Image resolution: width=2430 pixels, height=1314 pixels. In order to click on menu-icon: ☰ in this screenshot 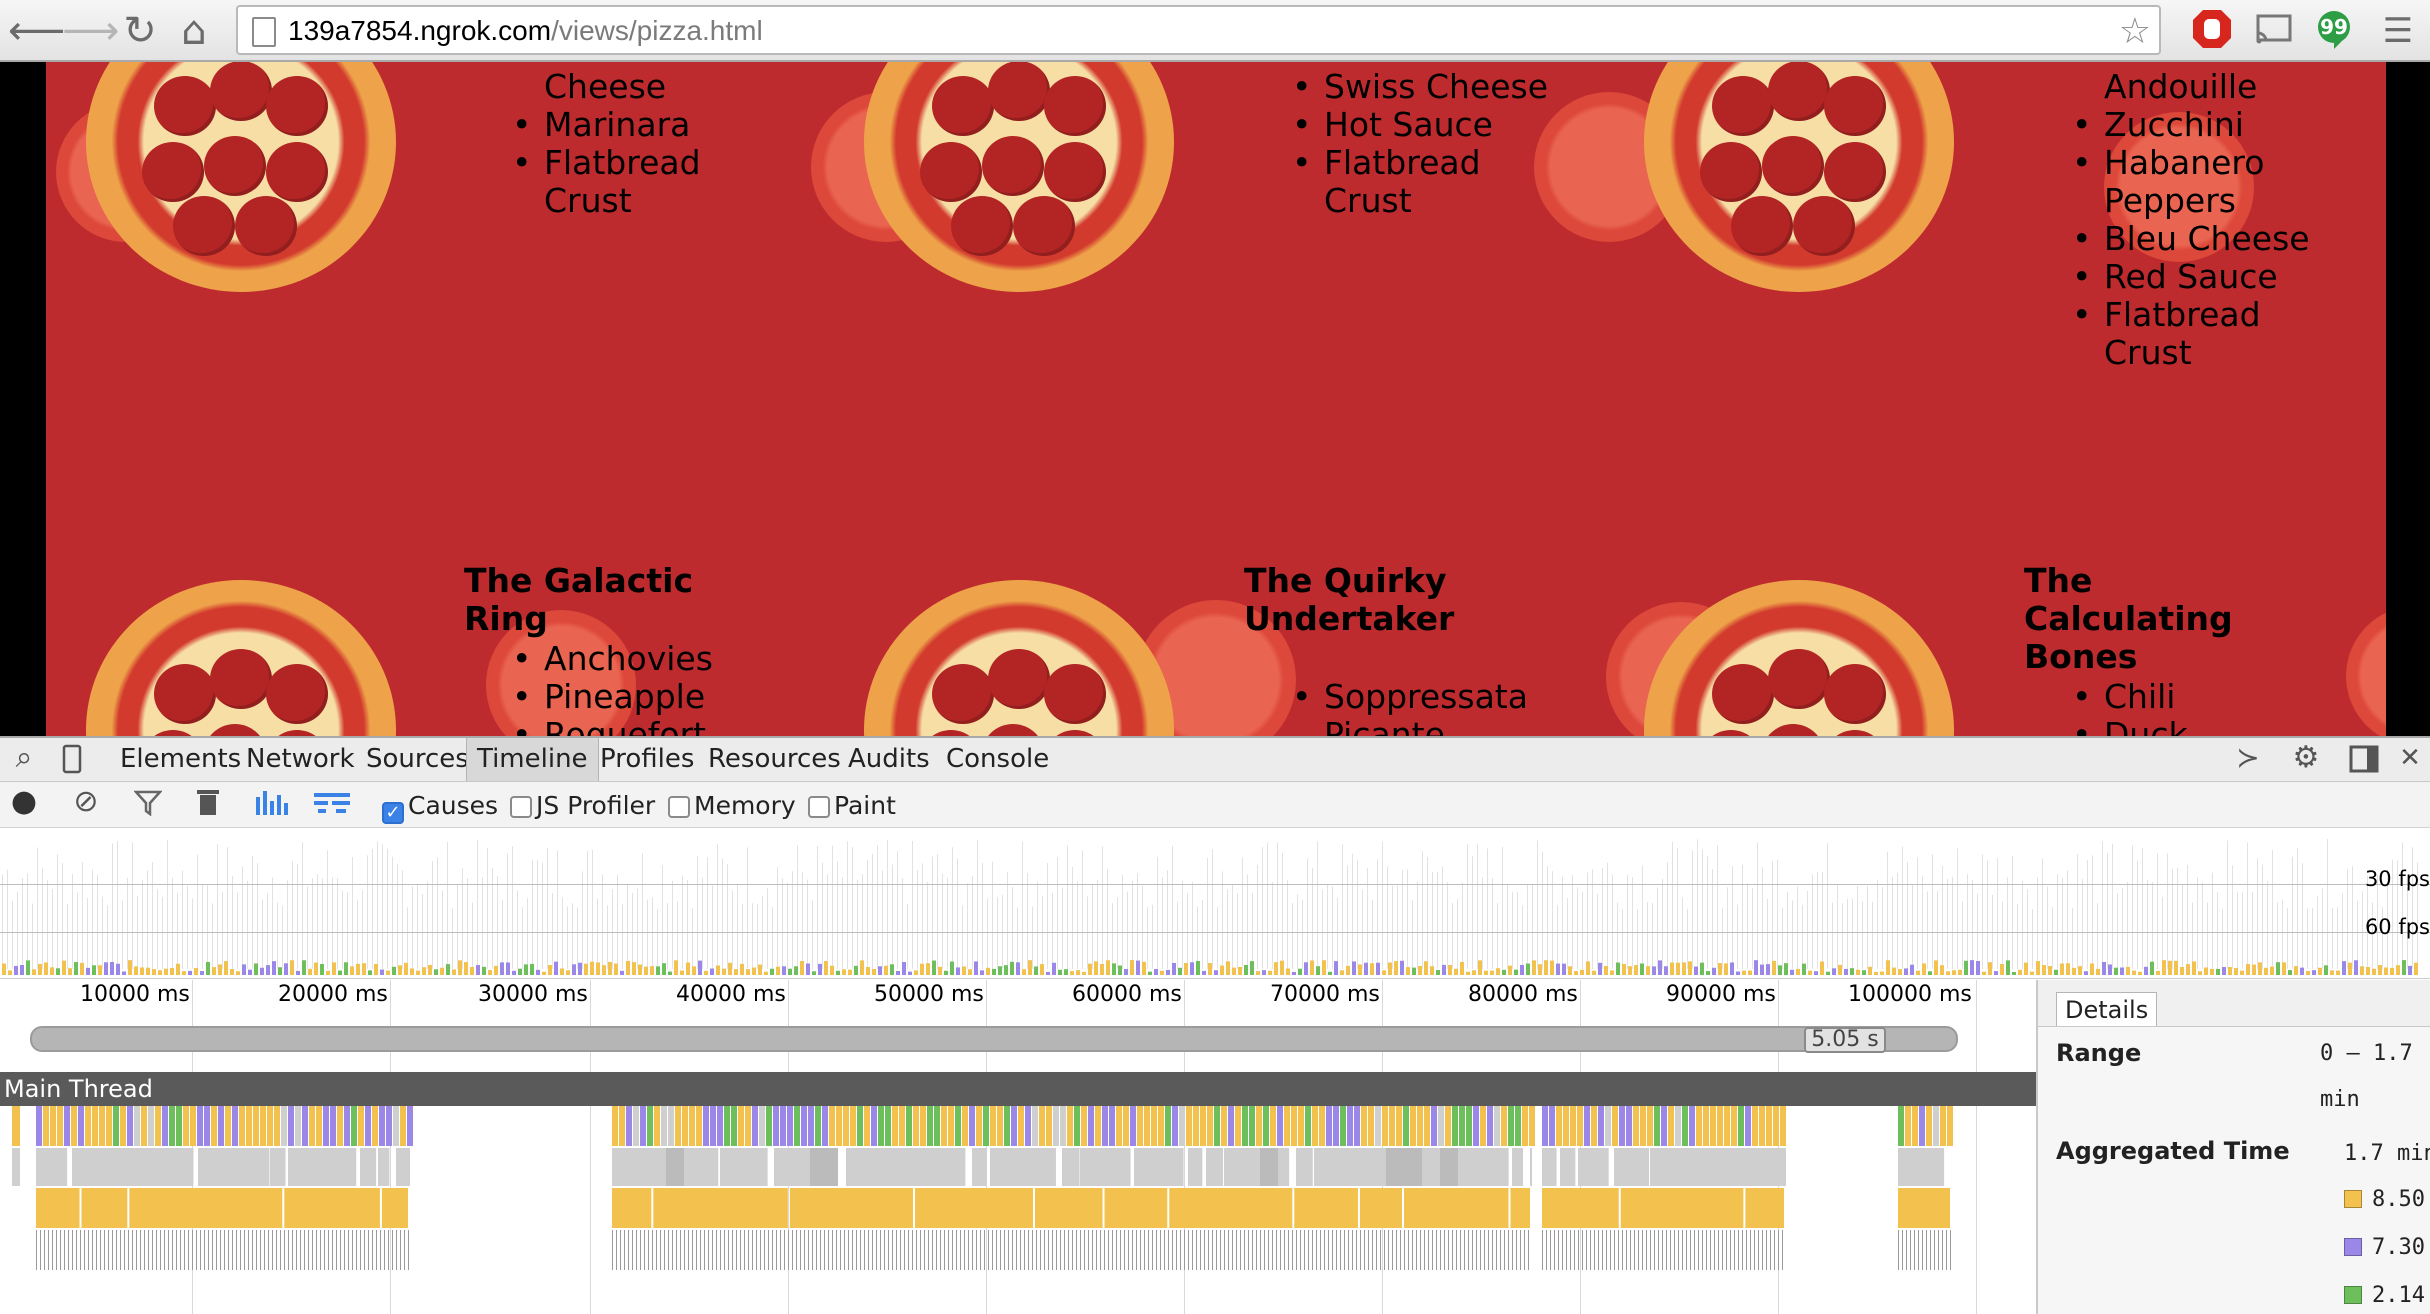, I will do `click(2398, 31)`.